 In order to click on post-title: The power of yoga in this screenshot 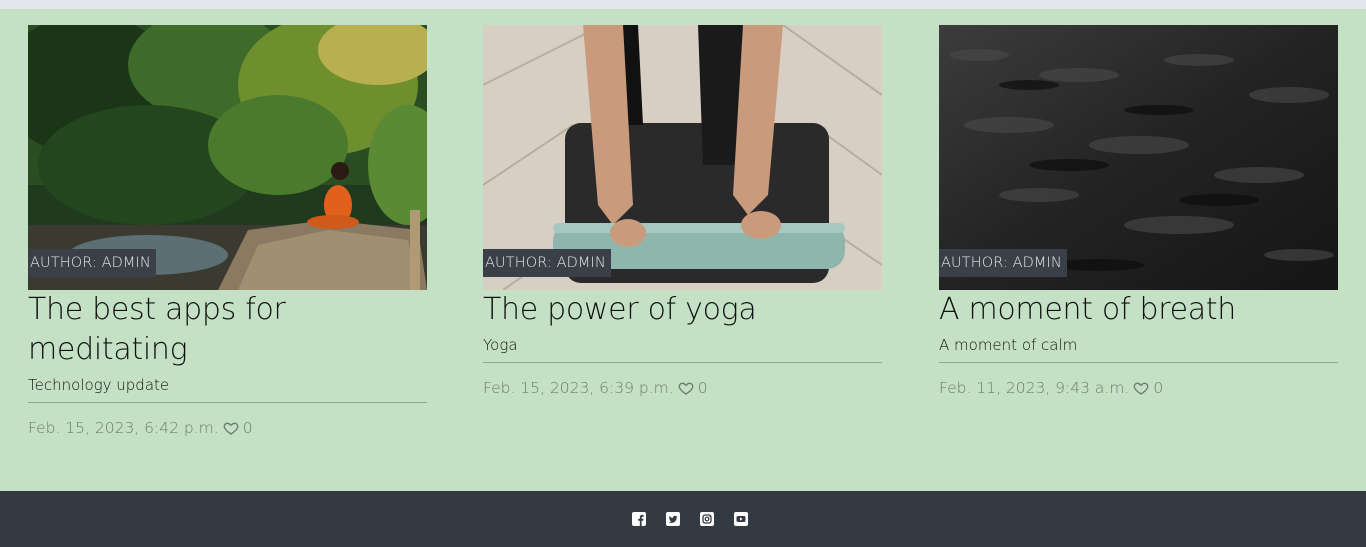, I will do `click(682, 310)`.